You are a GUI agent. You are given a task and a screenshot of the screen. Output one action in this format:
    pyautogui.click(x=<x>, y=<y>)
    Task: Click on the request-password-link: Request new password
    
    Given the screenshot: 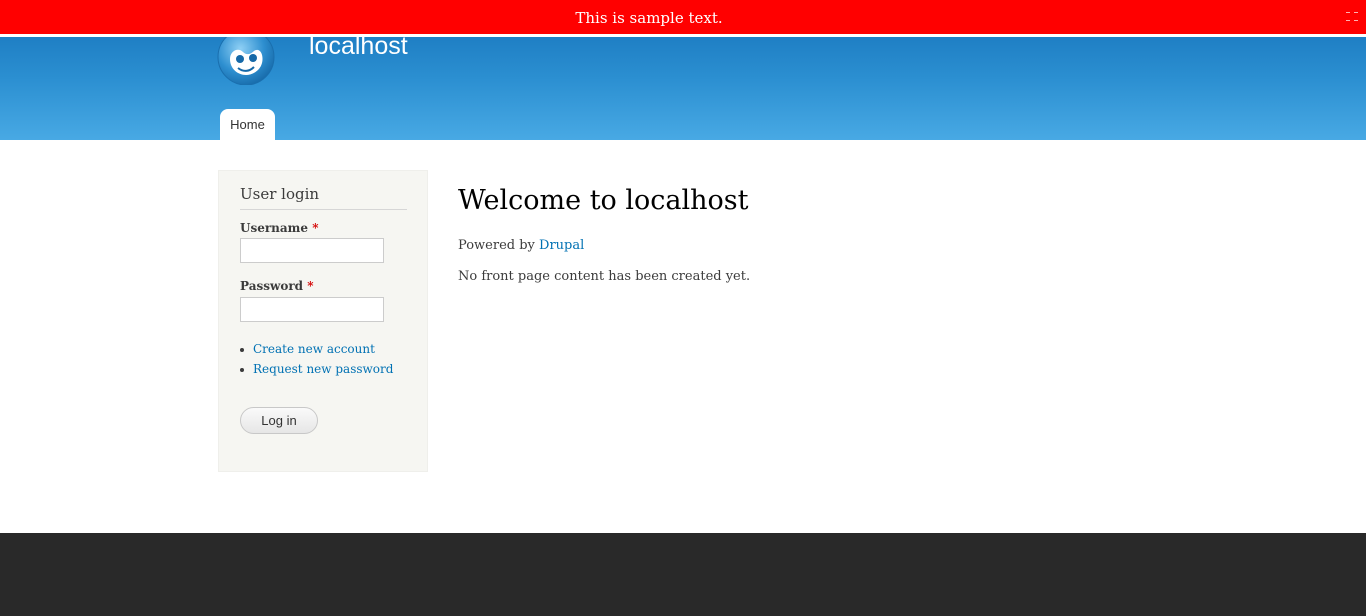 What is the action you would take?
    pyautogui.click(x=323, y=369)
    